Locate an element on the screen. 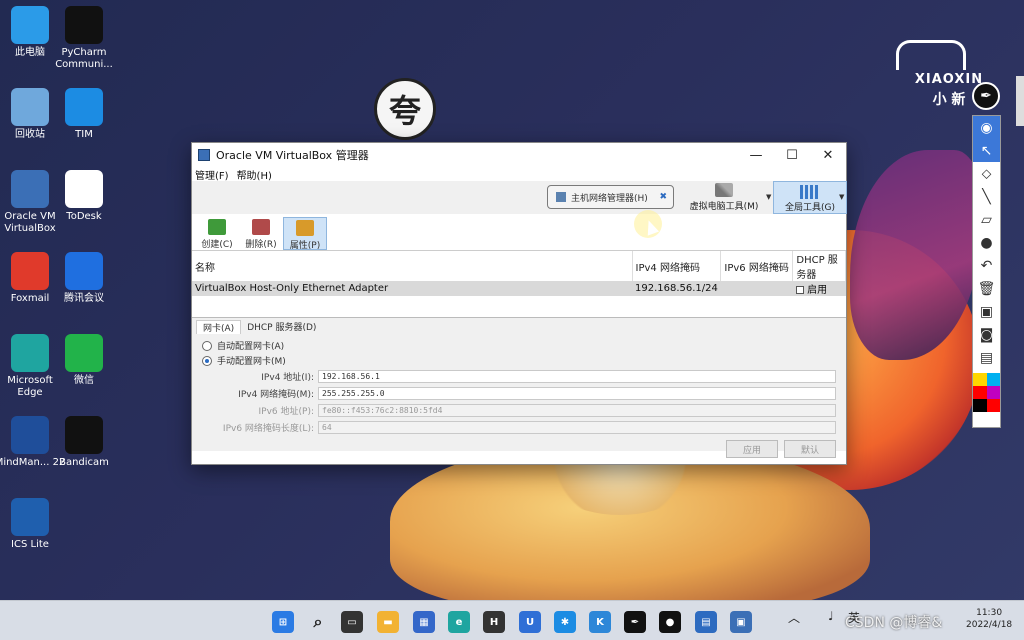  menu-manage: 管理(F) is located at coordinates (212, 174).